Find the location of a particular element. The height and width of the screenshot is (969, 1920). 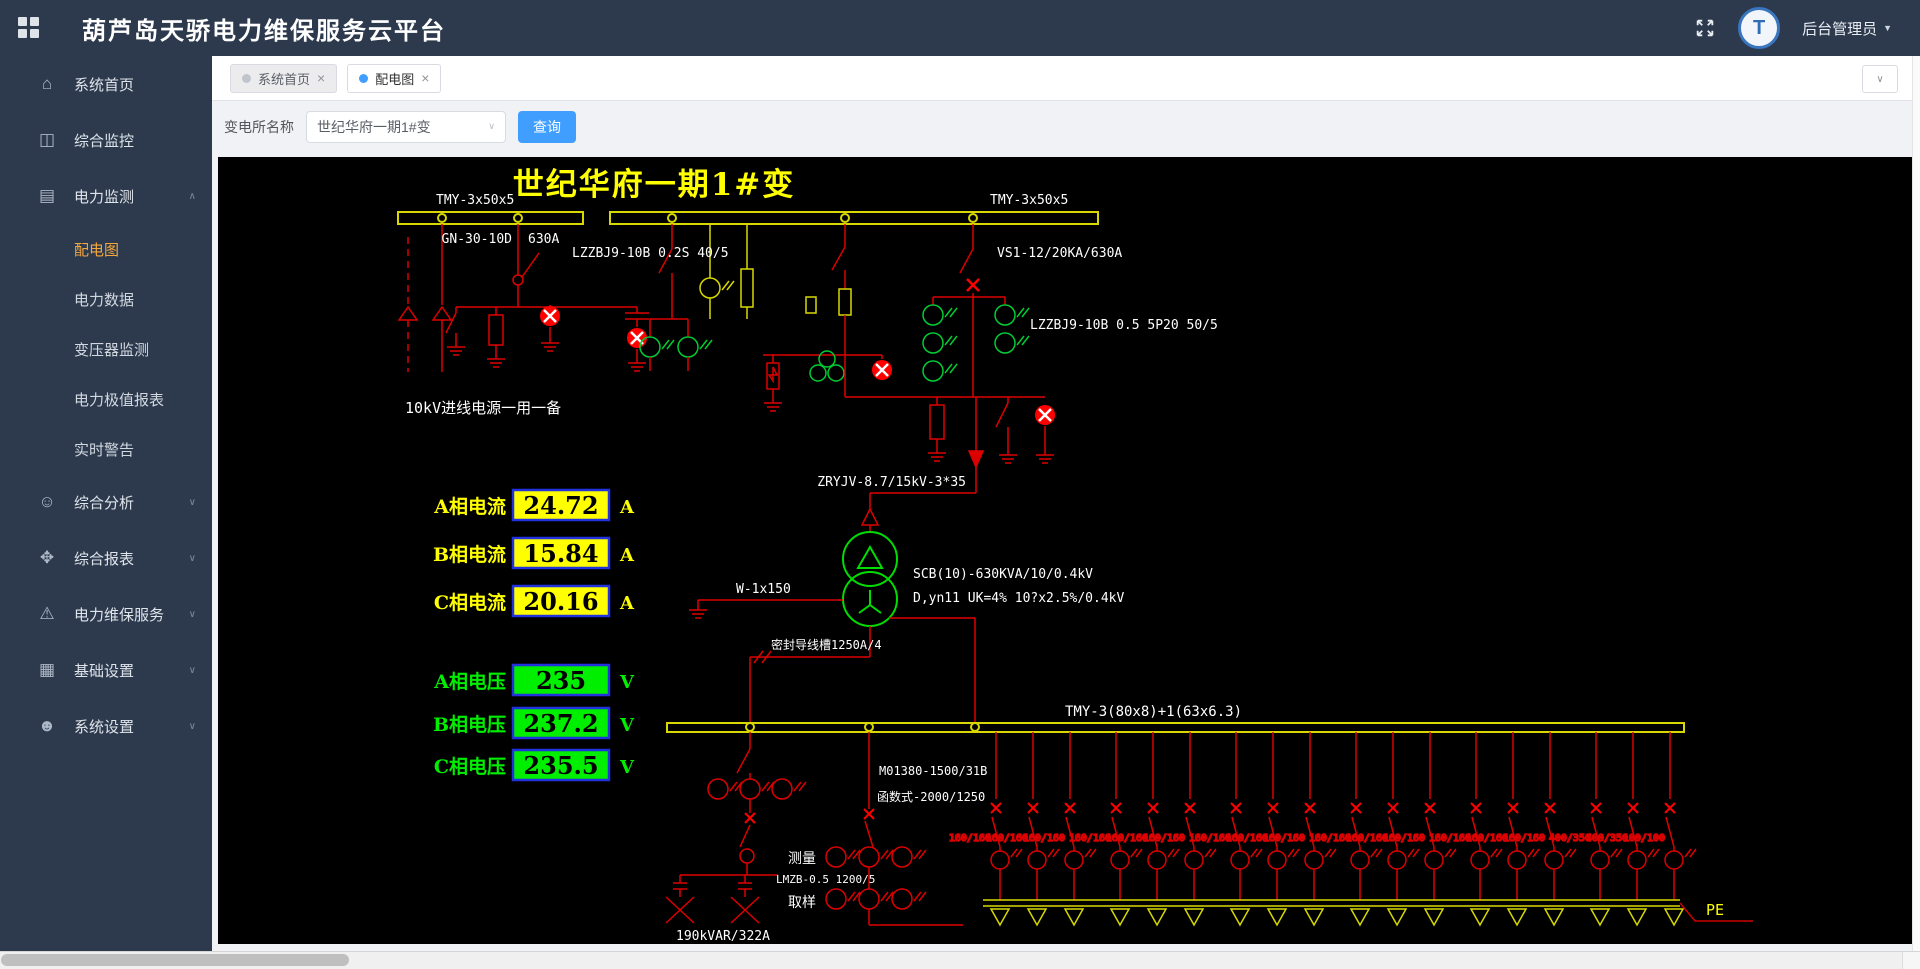

sidebar-item-analysis: ☺ 综合分析 ∨ is located at coordinates (106, 502).